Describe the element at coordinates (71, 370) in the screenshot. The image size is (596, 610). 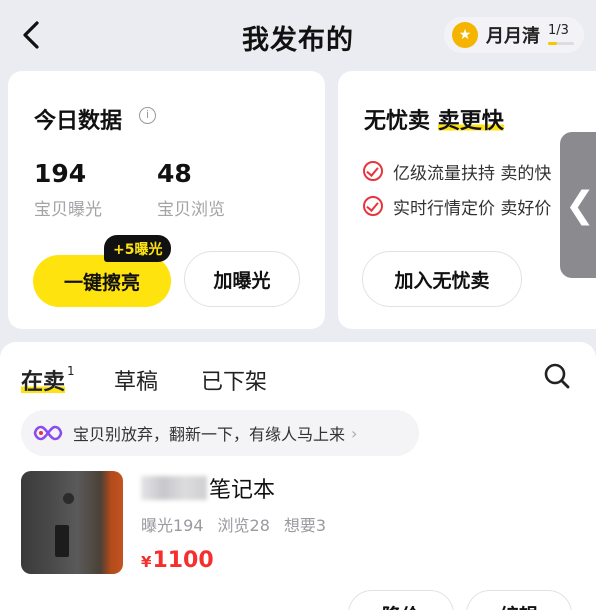
I see `tab-count: 1` at that location.